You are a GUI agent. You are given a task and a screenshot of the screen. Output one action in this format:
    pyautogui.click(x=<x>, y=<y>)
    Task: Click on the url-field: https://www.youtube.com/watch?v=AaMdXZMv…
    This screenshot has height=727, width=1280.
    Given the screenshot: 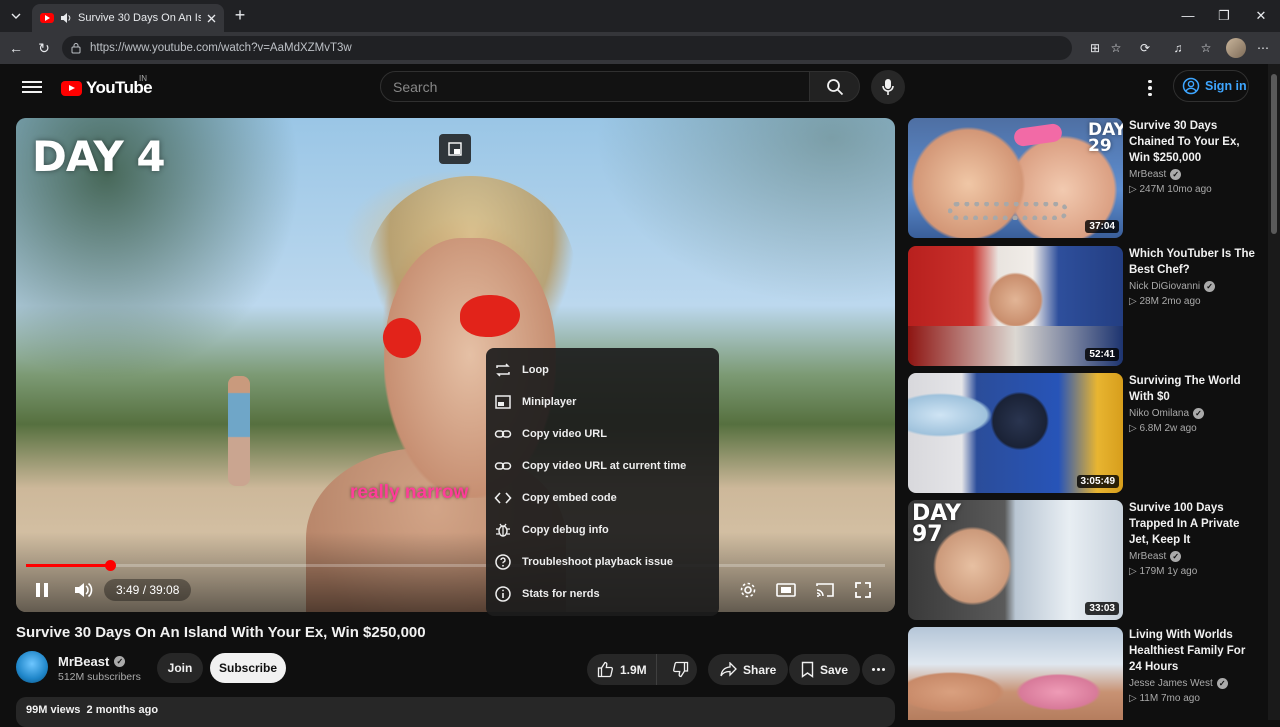 What is the action you would take?
    pyautogui.click(x=567, y=48)
    